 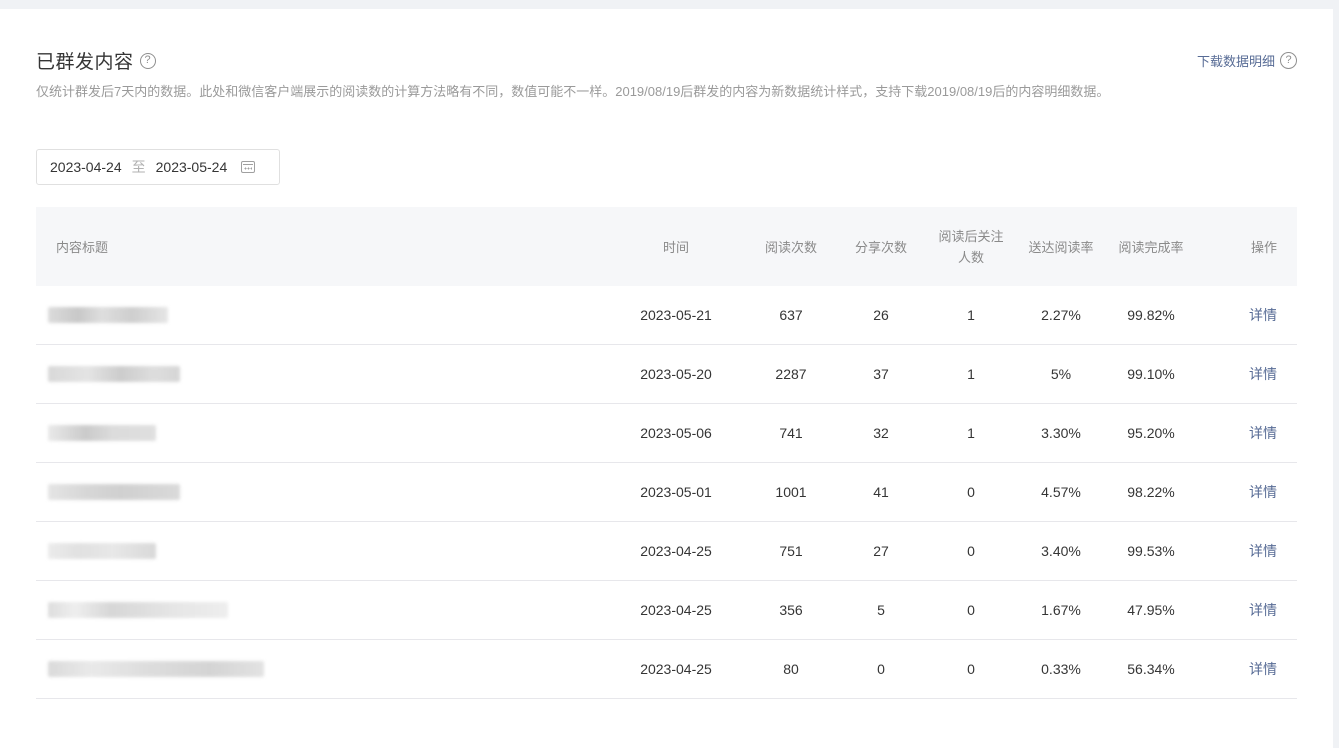 What do you see at coordinates (1151, 492) in the screenshot?
I see `row-completion-rate: 98.22%` at bounding box center [1151, 492].